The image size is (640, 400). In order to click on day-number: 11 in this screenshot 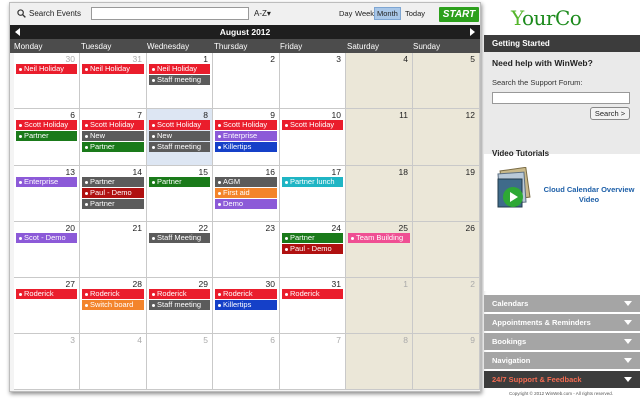, I will do `click(403, 115)`.